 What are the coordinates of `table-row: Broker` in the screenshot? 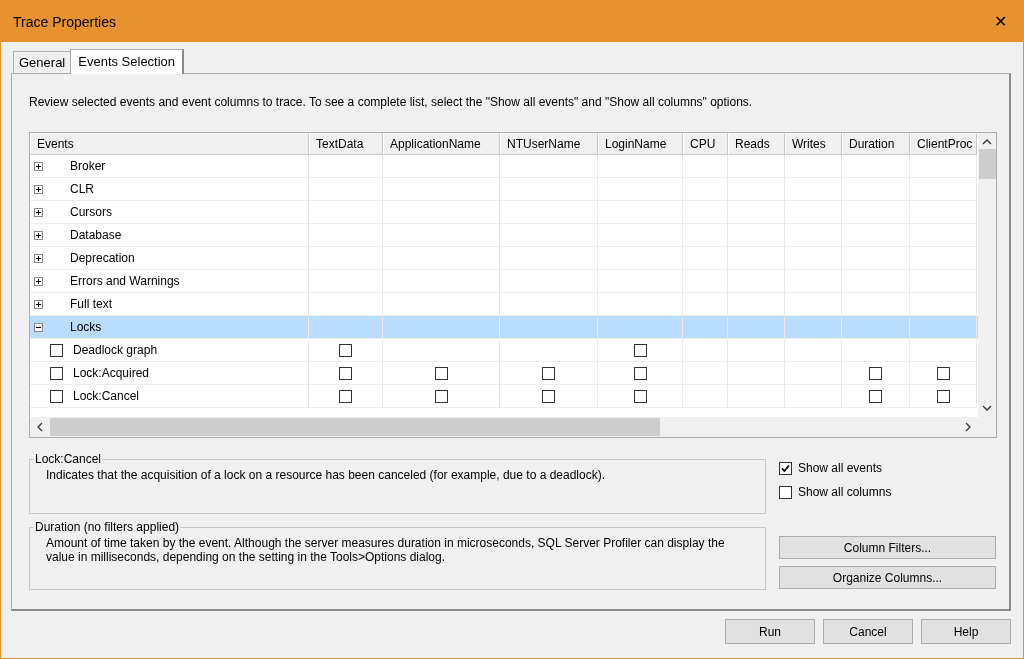 It's located at (504, 166).